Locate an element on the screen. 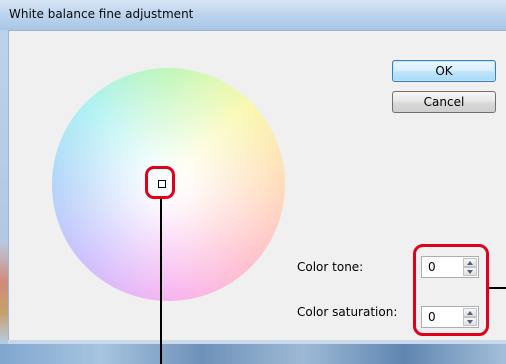  background-window-edge is located at coordinates (4, 292).